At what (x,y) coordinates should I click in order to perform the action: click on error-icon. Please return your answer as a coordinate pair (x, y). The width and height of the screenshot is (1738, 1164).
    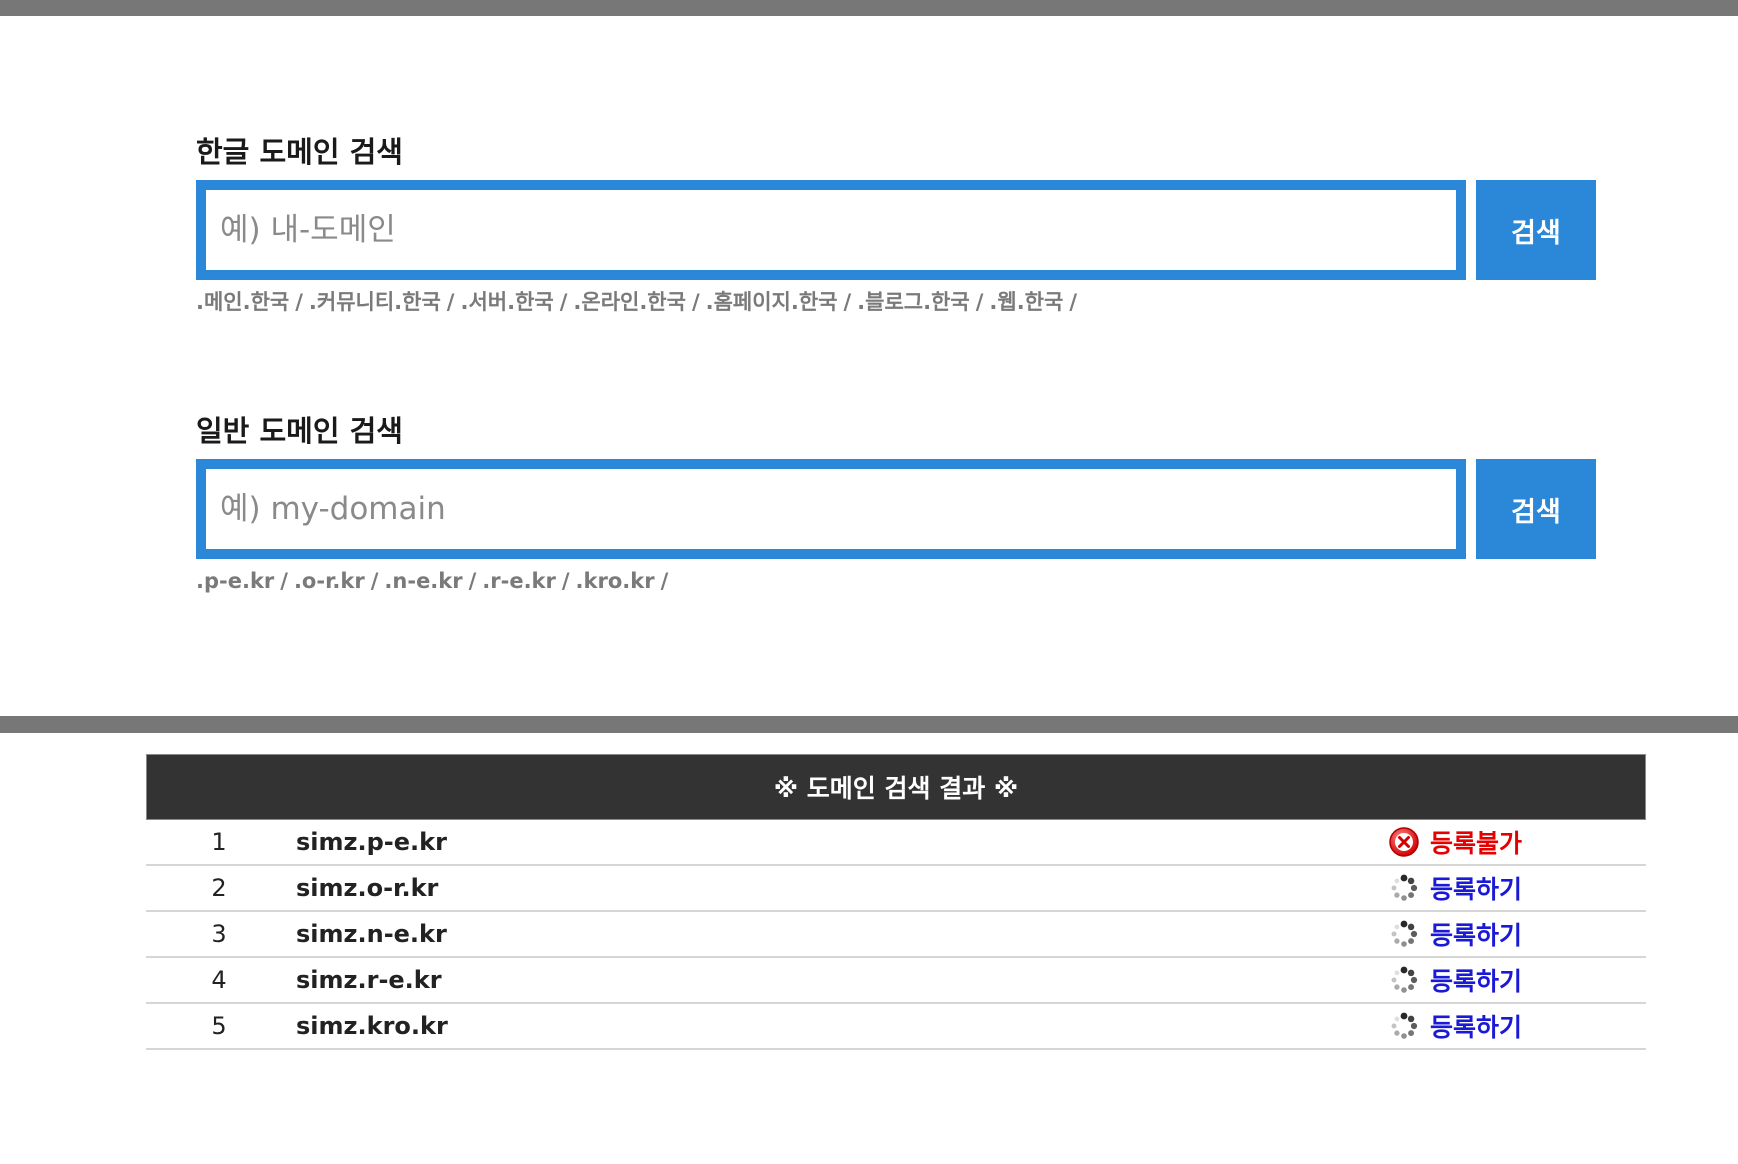
    Looking at the image, I should click on (1404, 842).